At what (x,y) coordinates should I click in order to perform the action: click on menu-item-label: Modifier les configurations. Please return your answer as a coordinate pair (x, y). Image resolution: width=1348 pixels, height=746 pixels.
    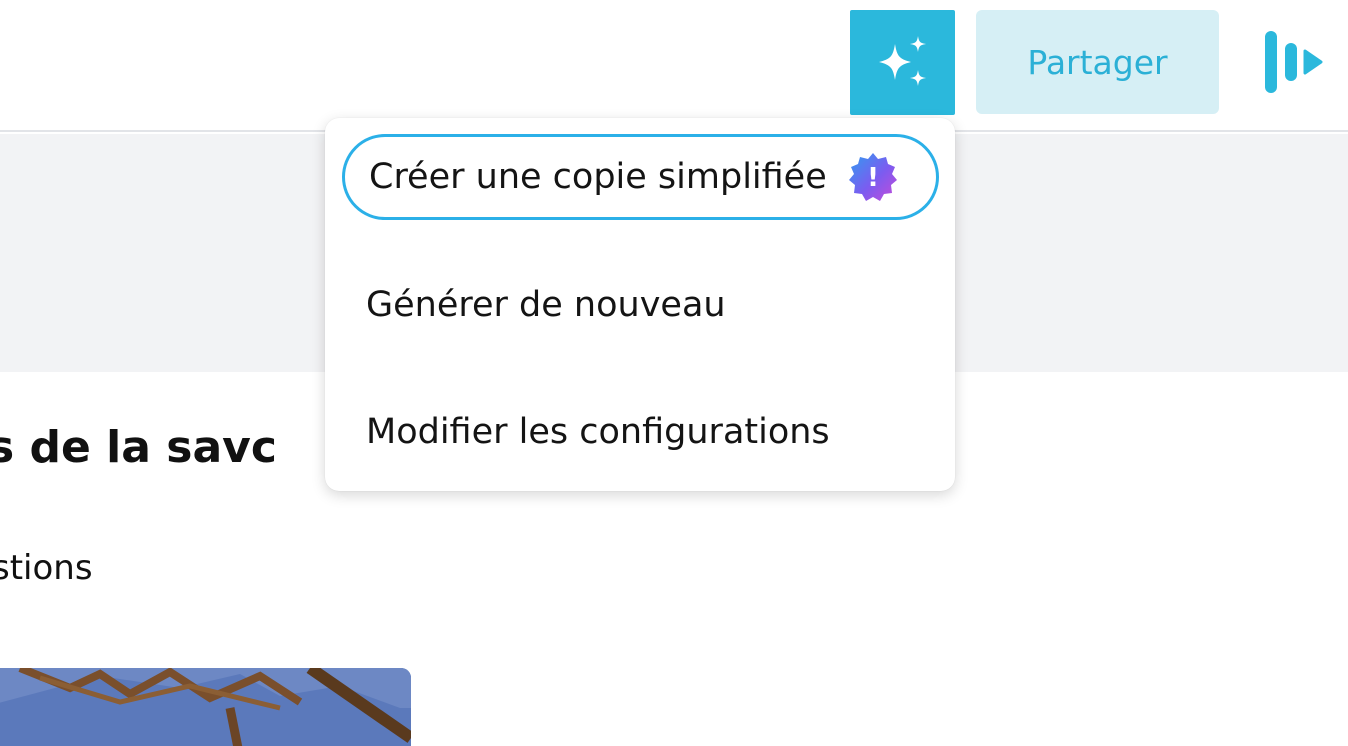
    Looking at the image, I should click on (598, 432).